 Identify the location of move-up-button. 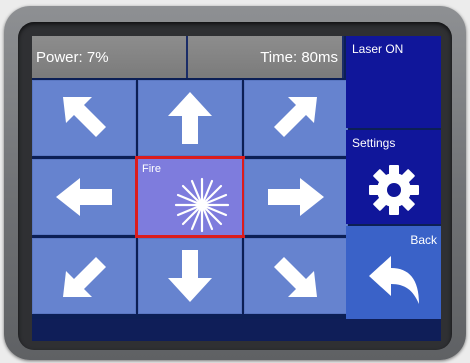
(190, 118).